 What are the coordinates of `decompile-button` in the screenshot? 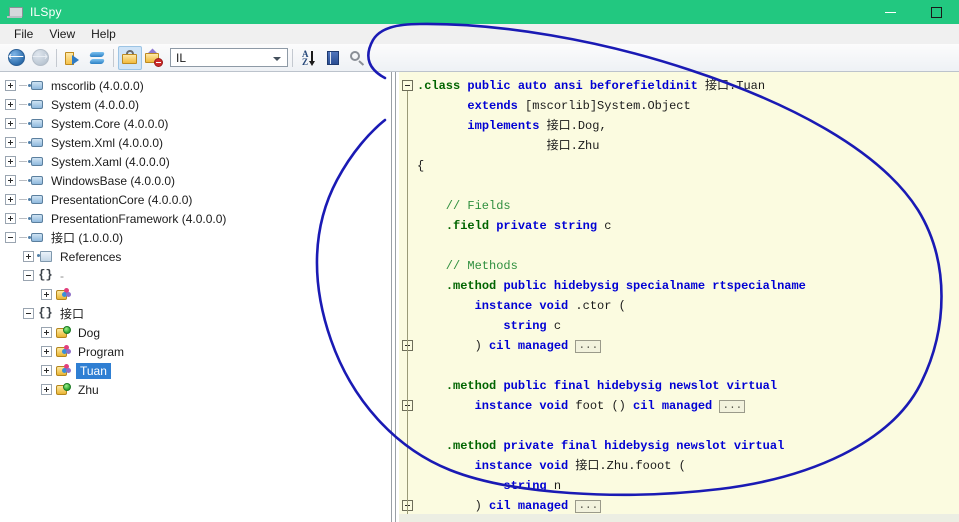 It's located at (130, 57).